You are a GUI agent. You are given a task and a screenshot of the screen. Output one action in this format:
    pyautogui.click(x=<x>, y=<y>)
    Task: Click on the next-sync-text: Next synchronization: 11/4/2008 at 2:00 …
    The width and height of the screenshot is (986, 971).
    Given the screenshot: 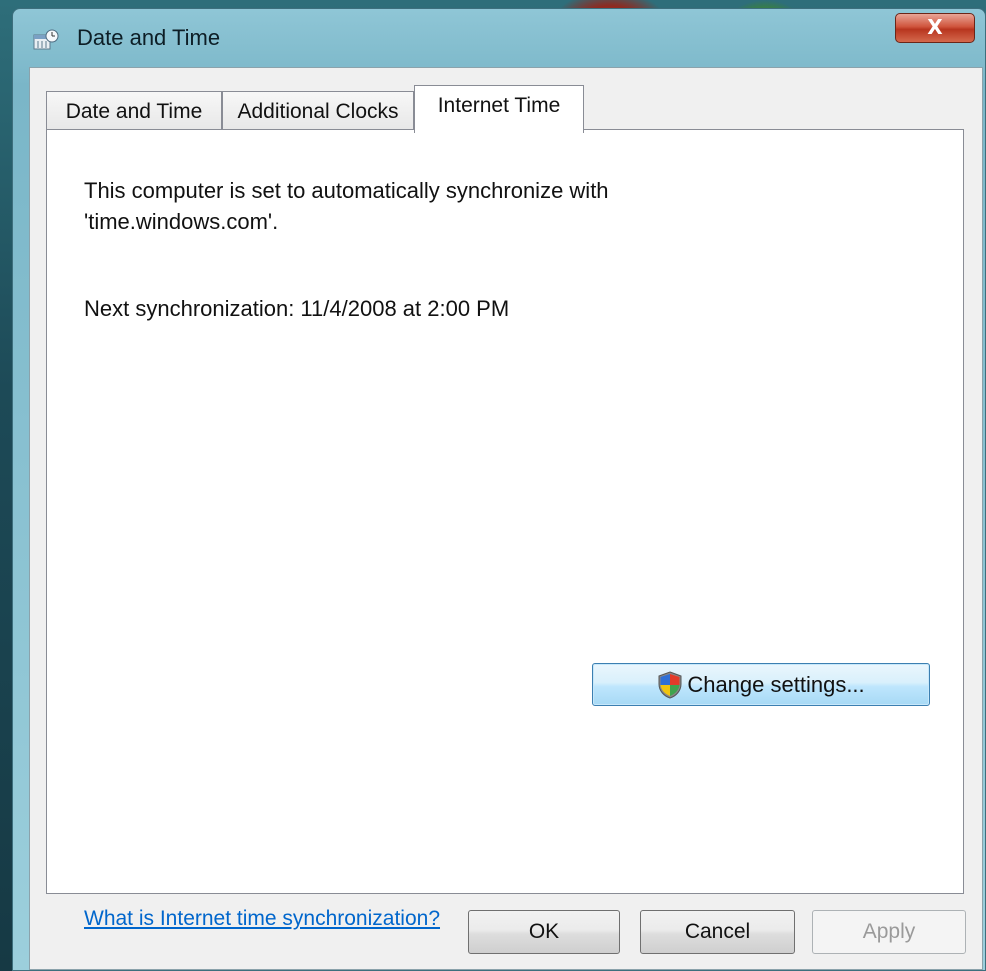 What is the action you would take?
    pyautogui.click(x=297, y=308)
    